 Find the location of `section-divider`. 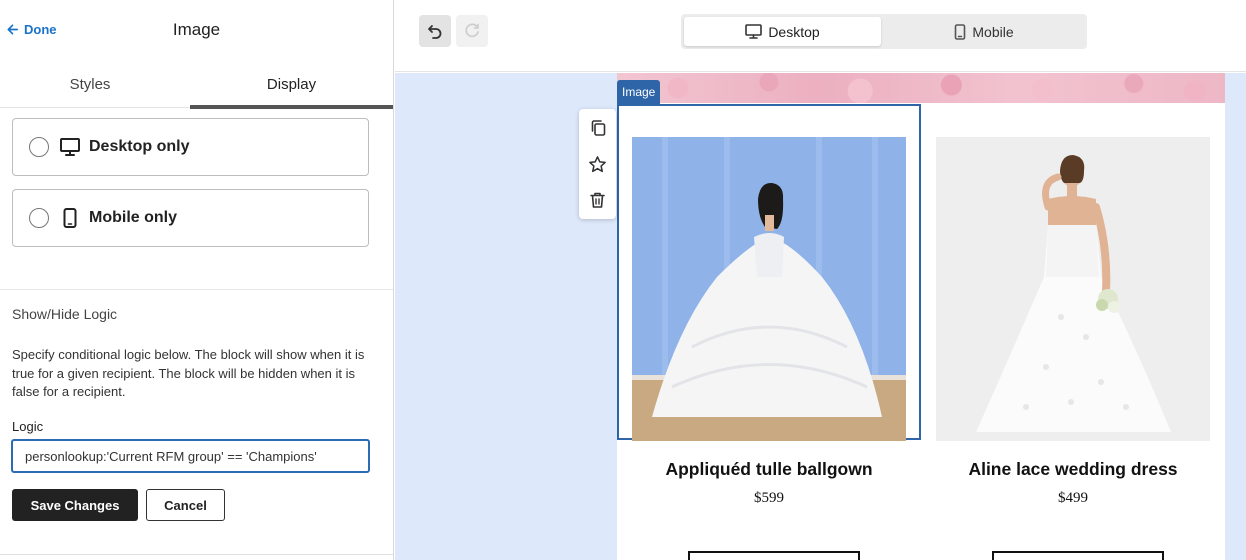

section-divider is located at coordinates (196, 289).